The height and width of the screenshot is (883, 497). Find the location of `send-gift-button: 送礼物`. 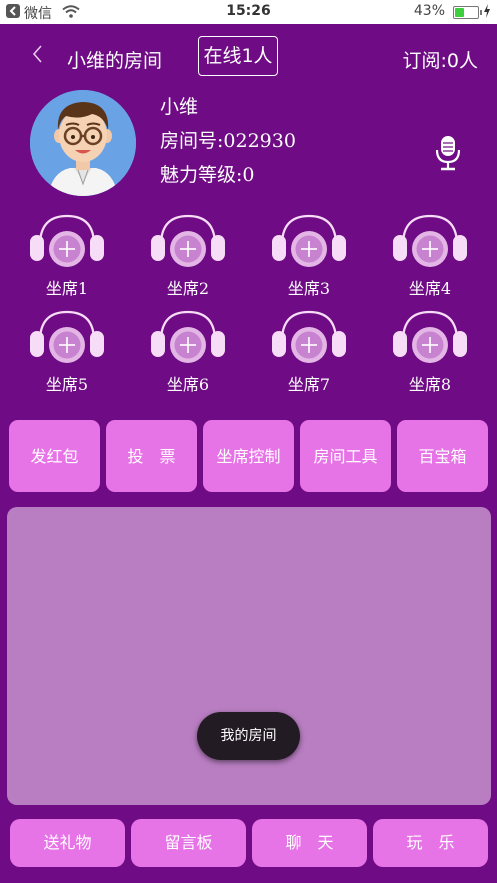

send-gift-button: 送礼物 is located at coordinates (67, 843).